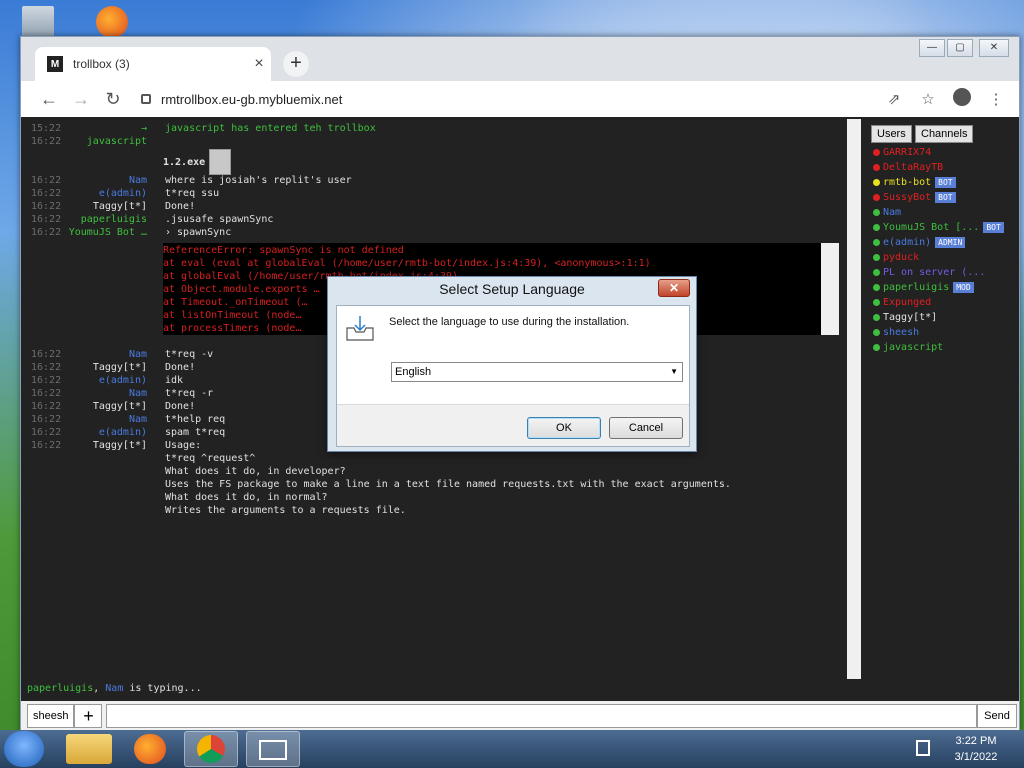  What do you see at coordinates (908, 347) in the screenshot?
I see `user-list-item: javascript` at bounding box center [908, 347].